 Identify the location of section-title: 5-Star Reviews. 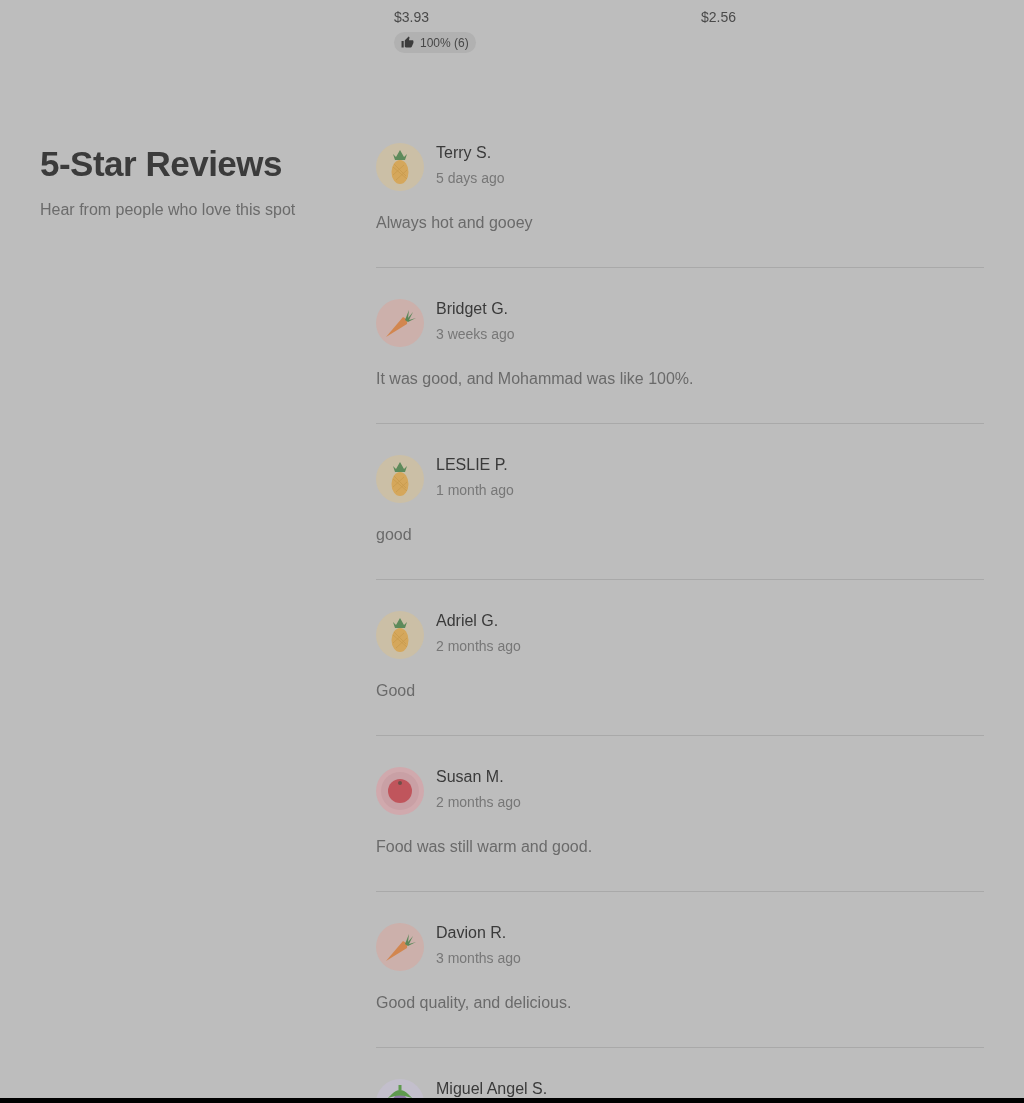
(162, 164).